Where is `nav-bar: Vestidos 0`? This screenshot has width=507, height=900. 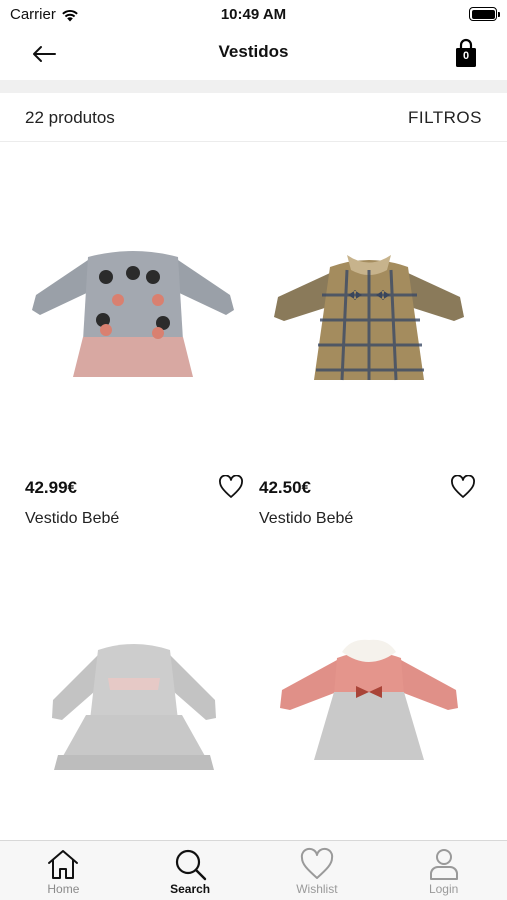
nav-bar: Vestidos 0 is located at coordinates (253, 55).